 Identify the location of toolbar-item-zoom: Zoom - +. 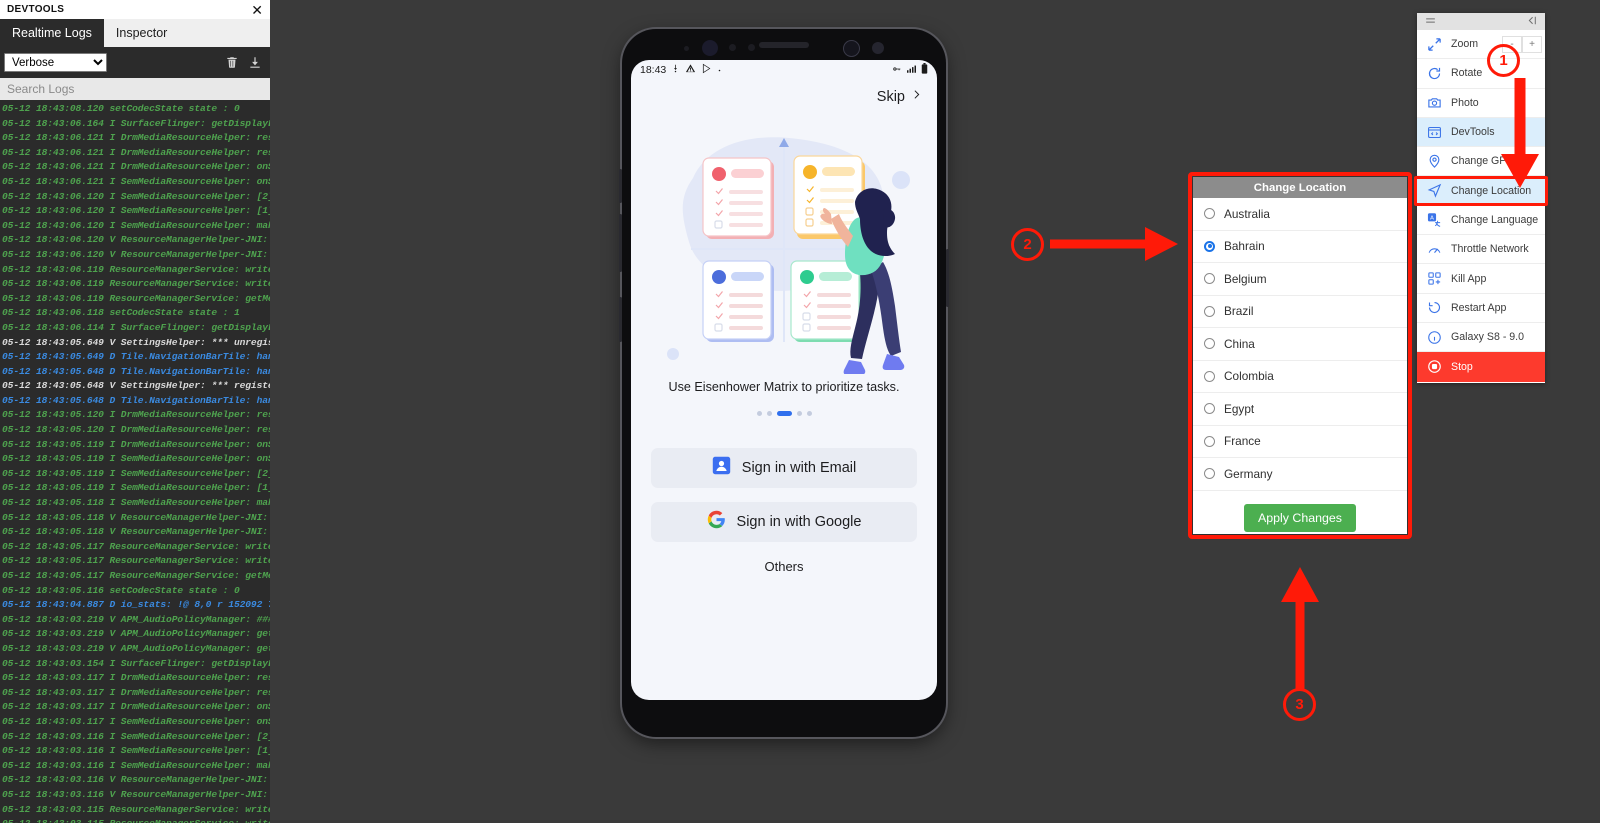
(1481, 45).